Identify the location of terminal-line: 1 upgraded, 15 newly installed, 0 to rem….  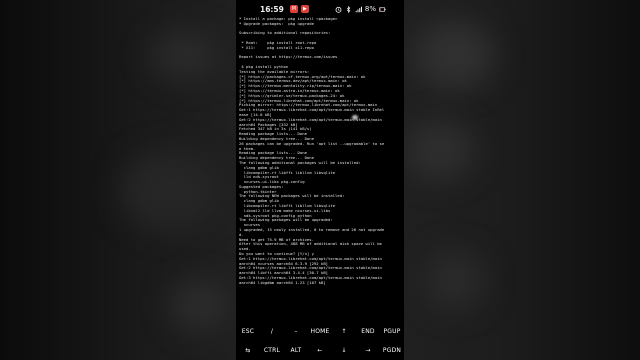
(312, 230).